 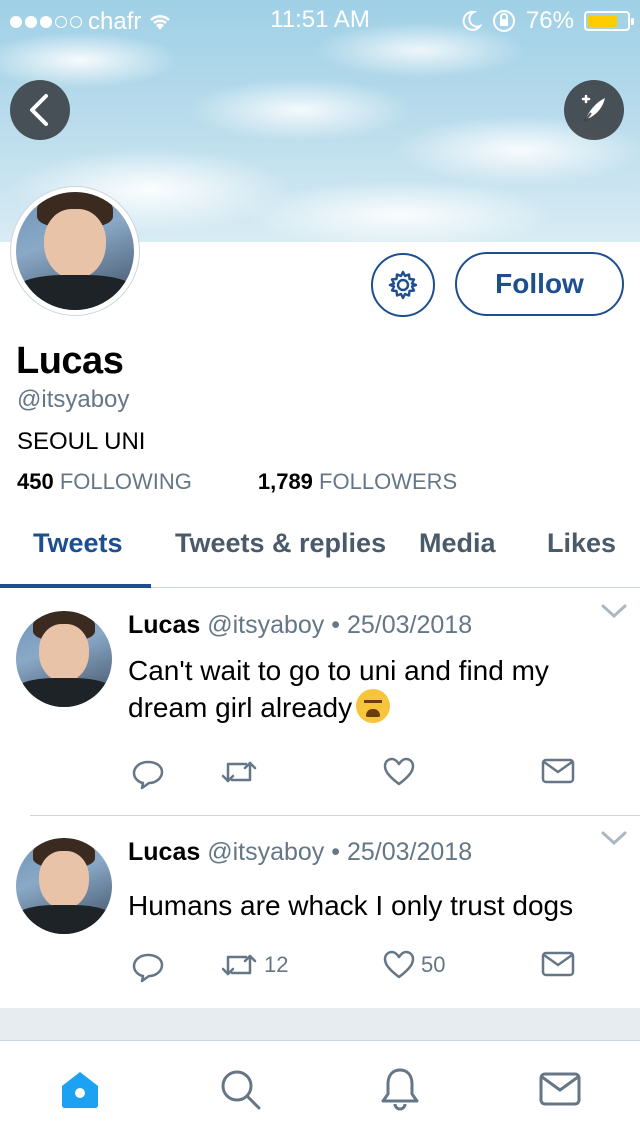 I want to click on tab-media: Media, so click(x=457, y=543).